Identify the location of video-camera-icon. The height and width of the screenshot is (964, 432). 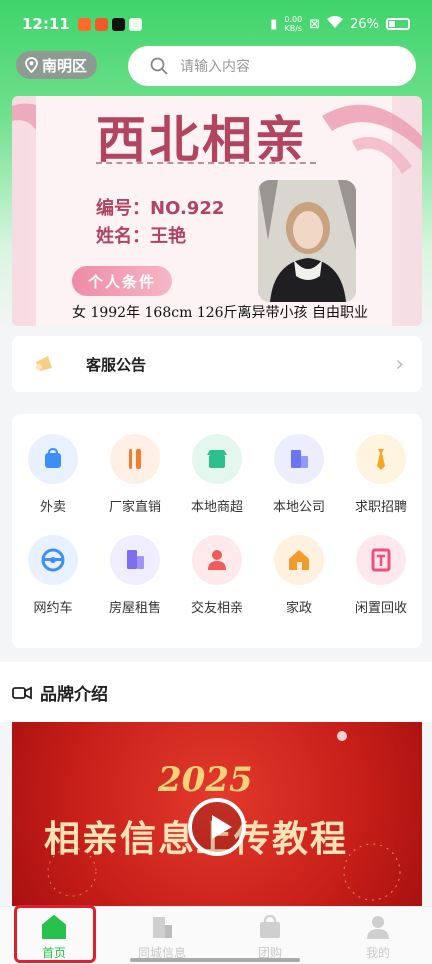
(22, 692).